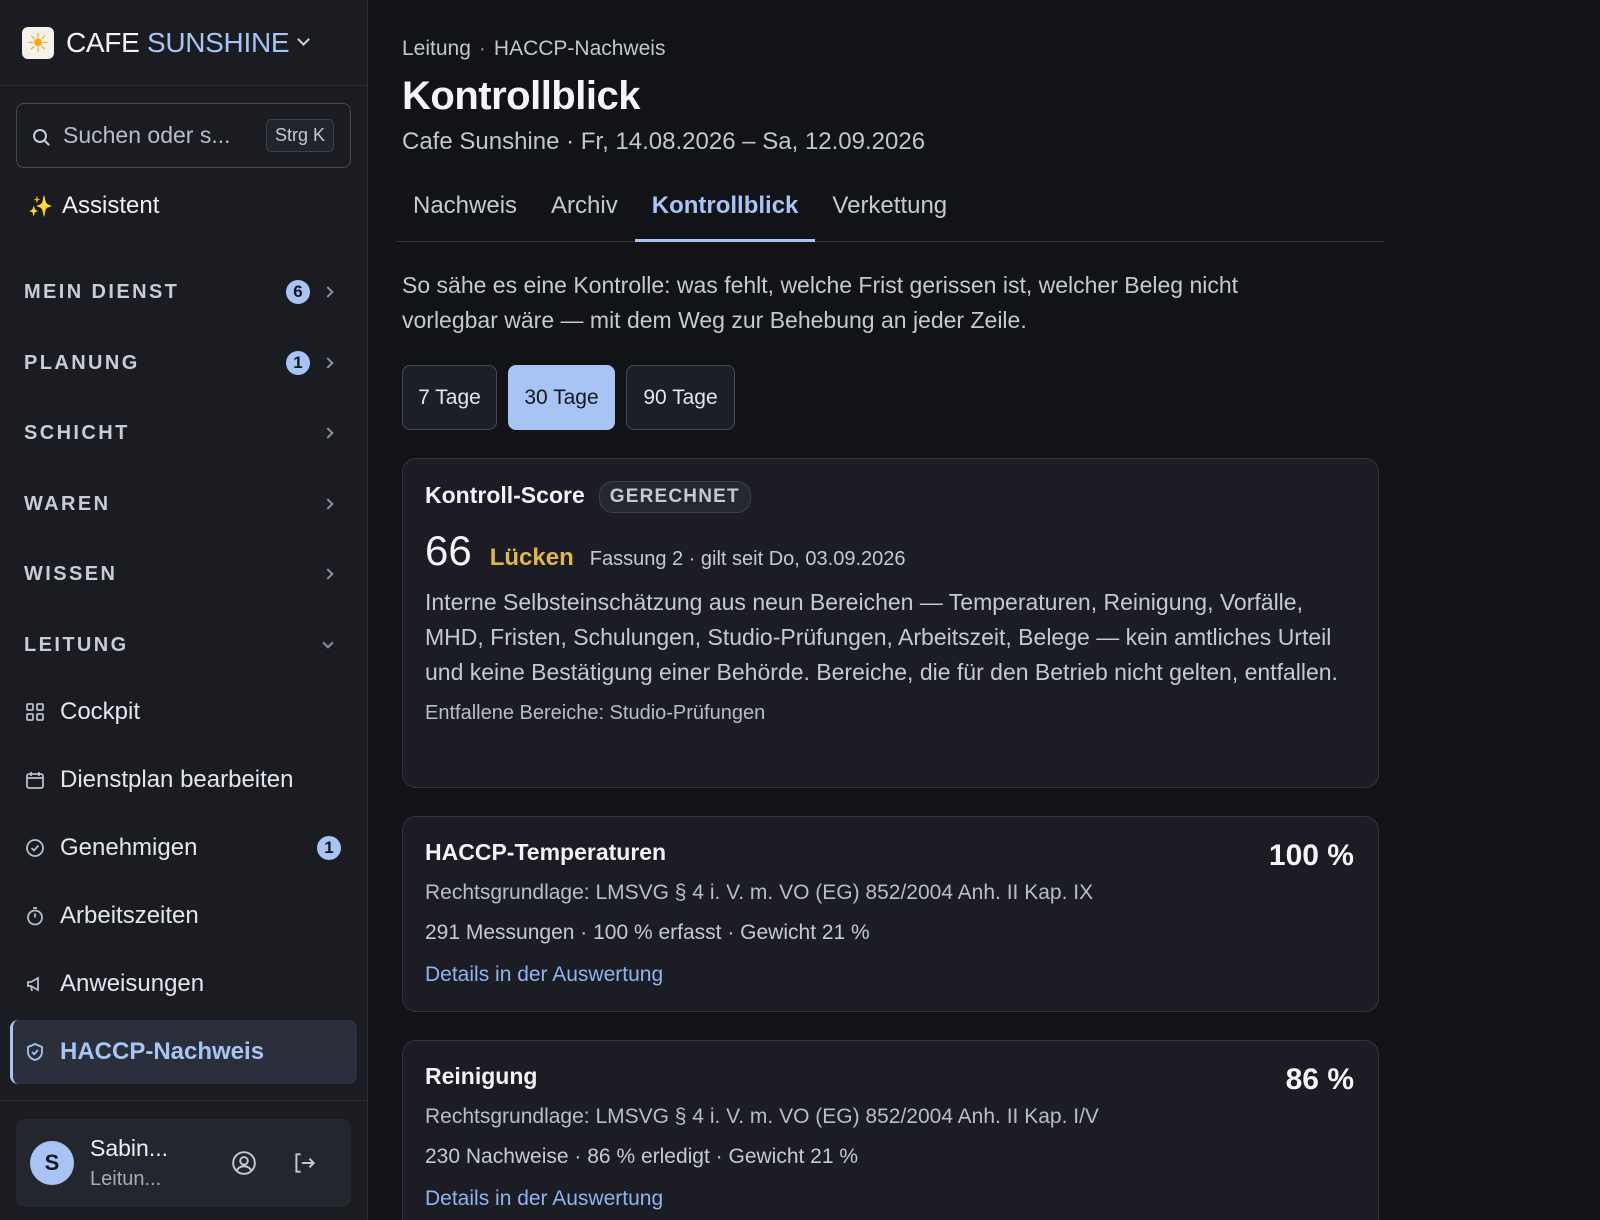 The height and width of the screenshot is (1220, 1600). Describe the element at coordinates (521, 96) in the screenshot. I see `page-title: Kontrollblick` at that location.